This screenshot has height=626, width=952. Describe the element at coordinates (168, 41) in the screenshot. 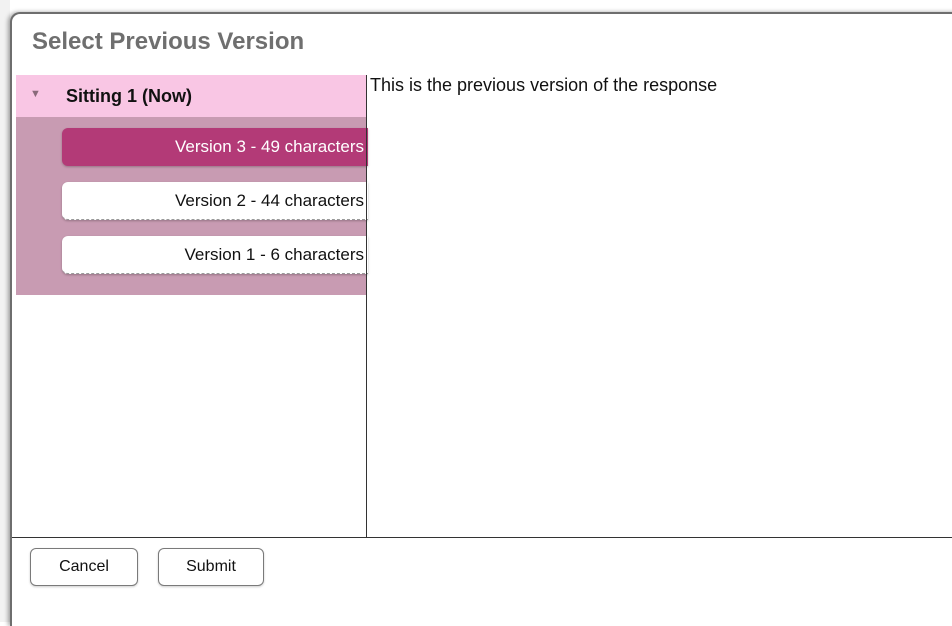

I see `dialog-title: Select Previous Version` at that location.